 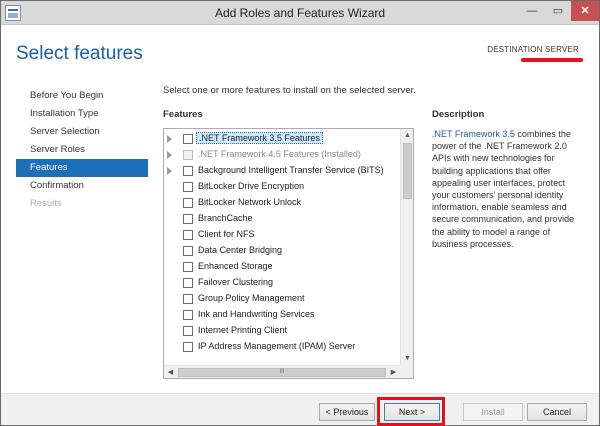 What do you see at coordinates (282, 283) in the screenshot?
I see `feature-row-failover: Failover Clustering` at bounding box center [282, 283].